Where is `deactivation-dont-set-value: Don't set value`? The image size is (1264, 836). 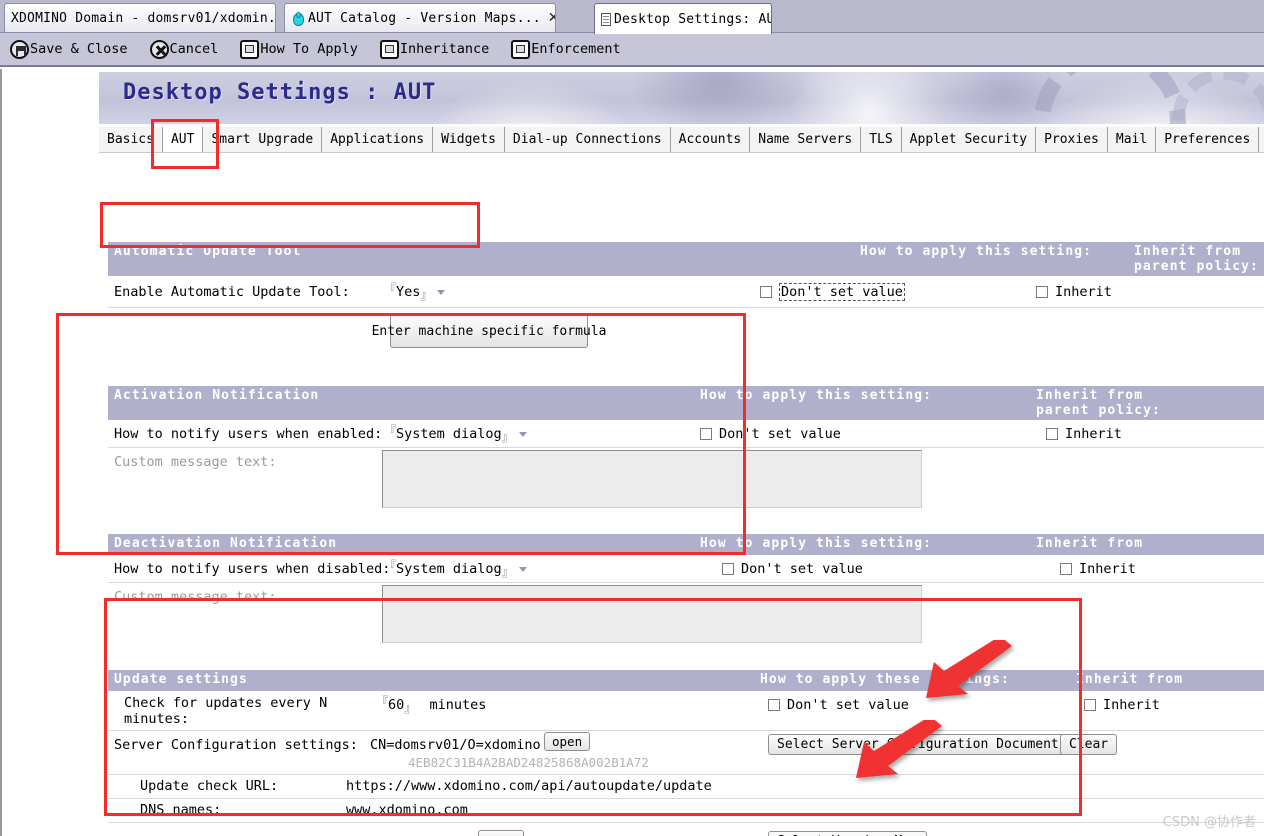
deactivation-dont-set-value: Don't set value is located at coordinates (792, 569).